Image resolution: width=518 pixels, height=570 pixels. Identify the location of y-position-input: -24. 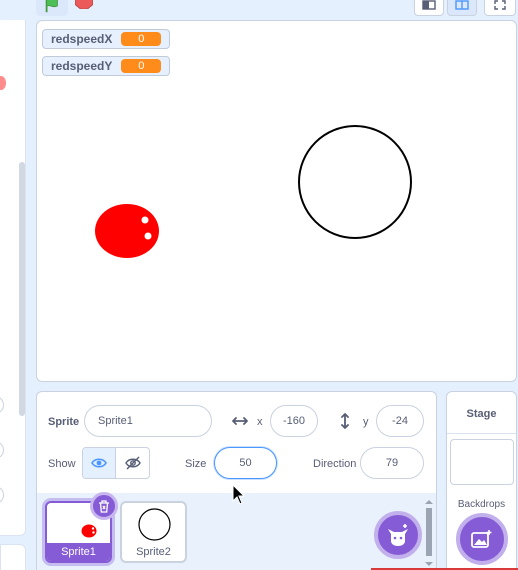
(400, 421).